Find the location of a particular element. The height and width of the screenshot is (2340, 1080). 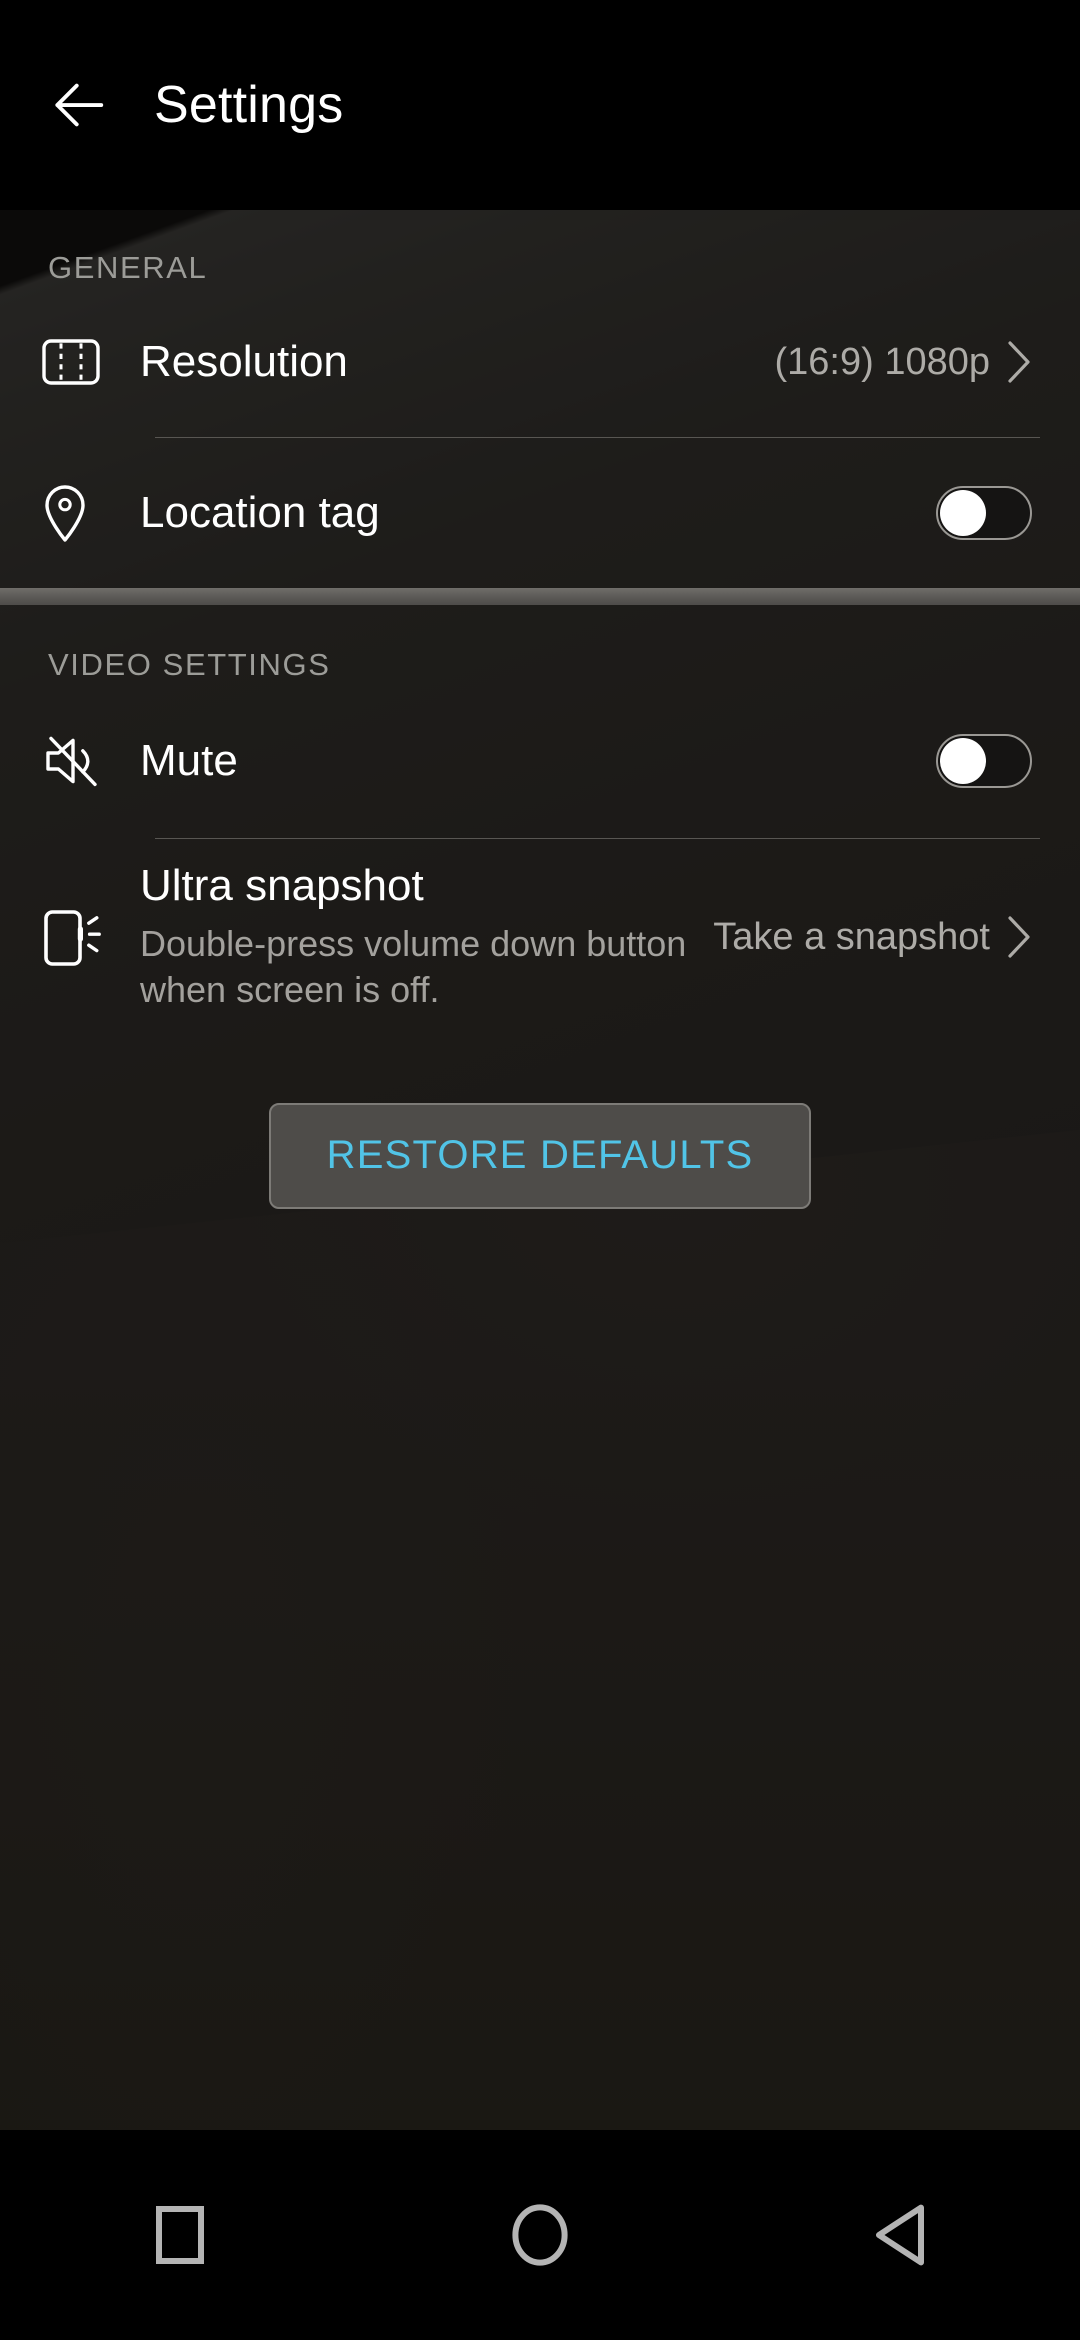

square-icon is located at coordinates (180, 2235).